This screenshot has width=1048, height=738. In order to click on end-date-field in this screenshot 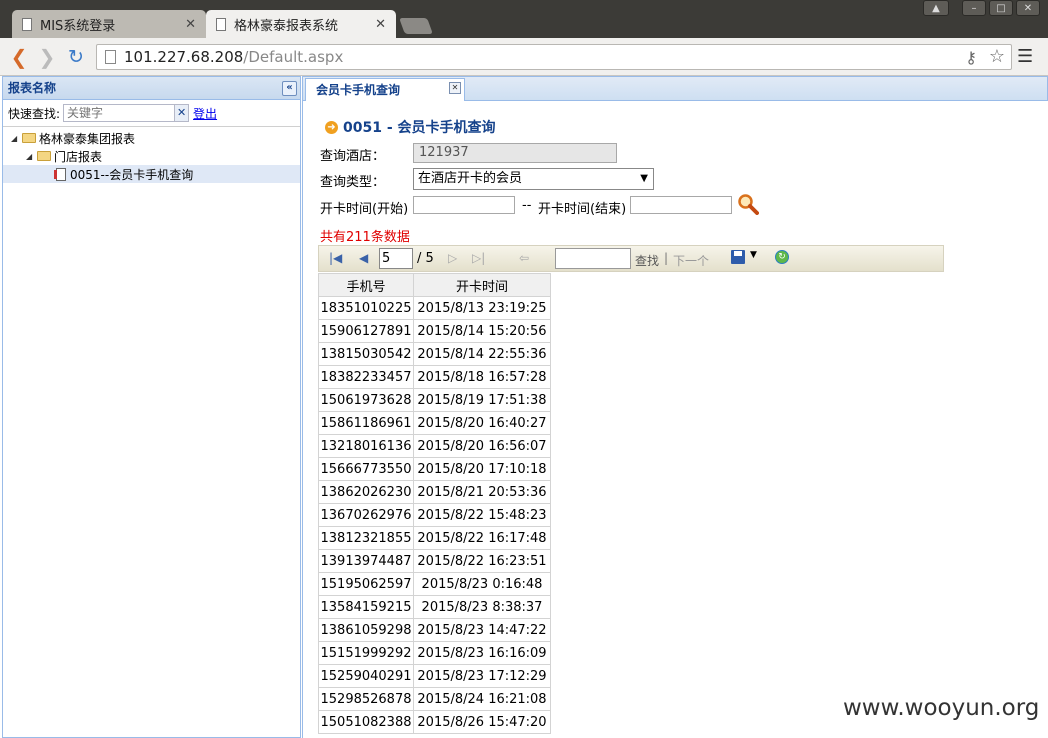, I will do `click(681, 205)`.